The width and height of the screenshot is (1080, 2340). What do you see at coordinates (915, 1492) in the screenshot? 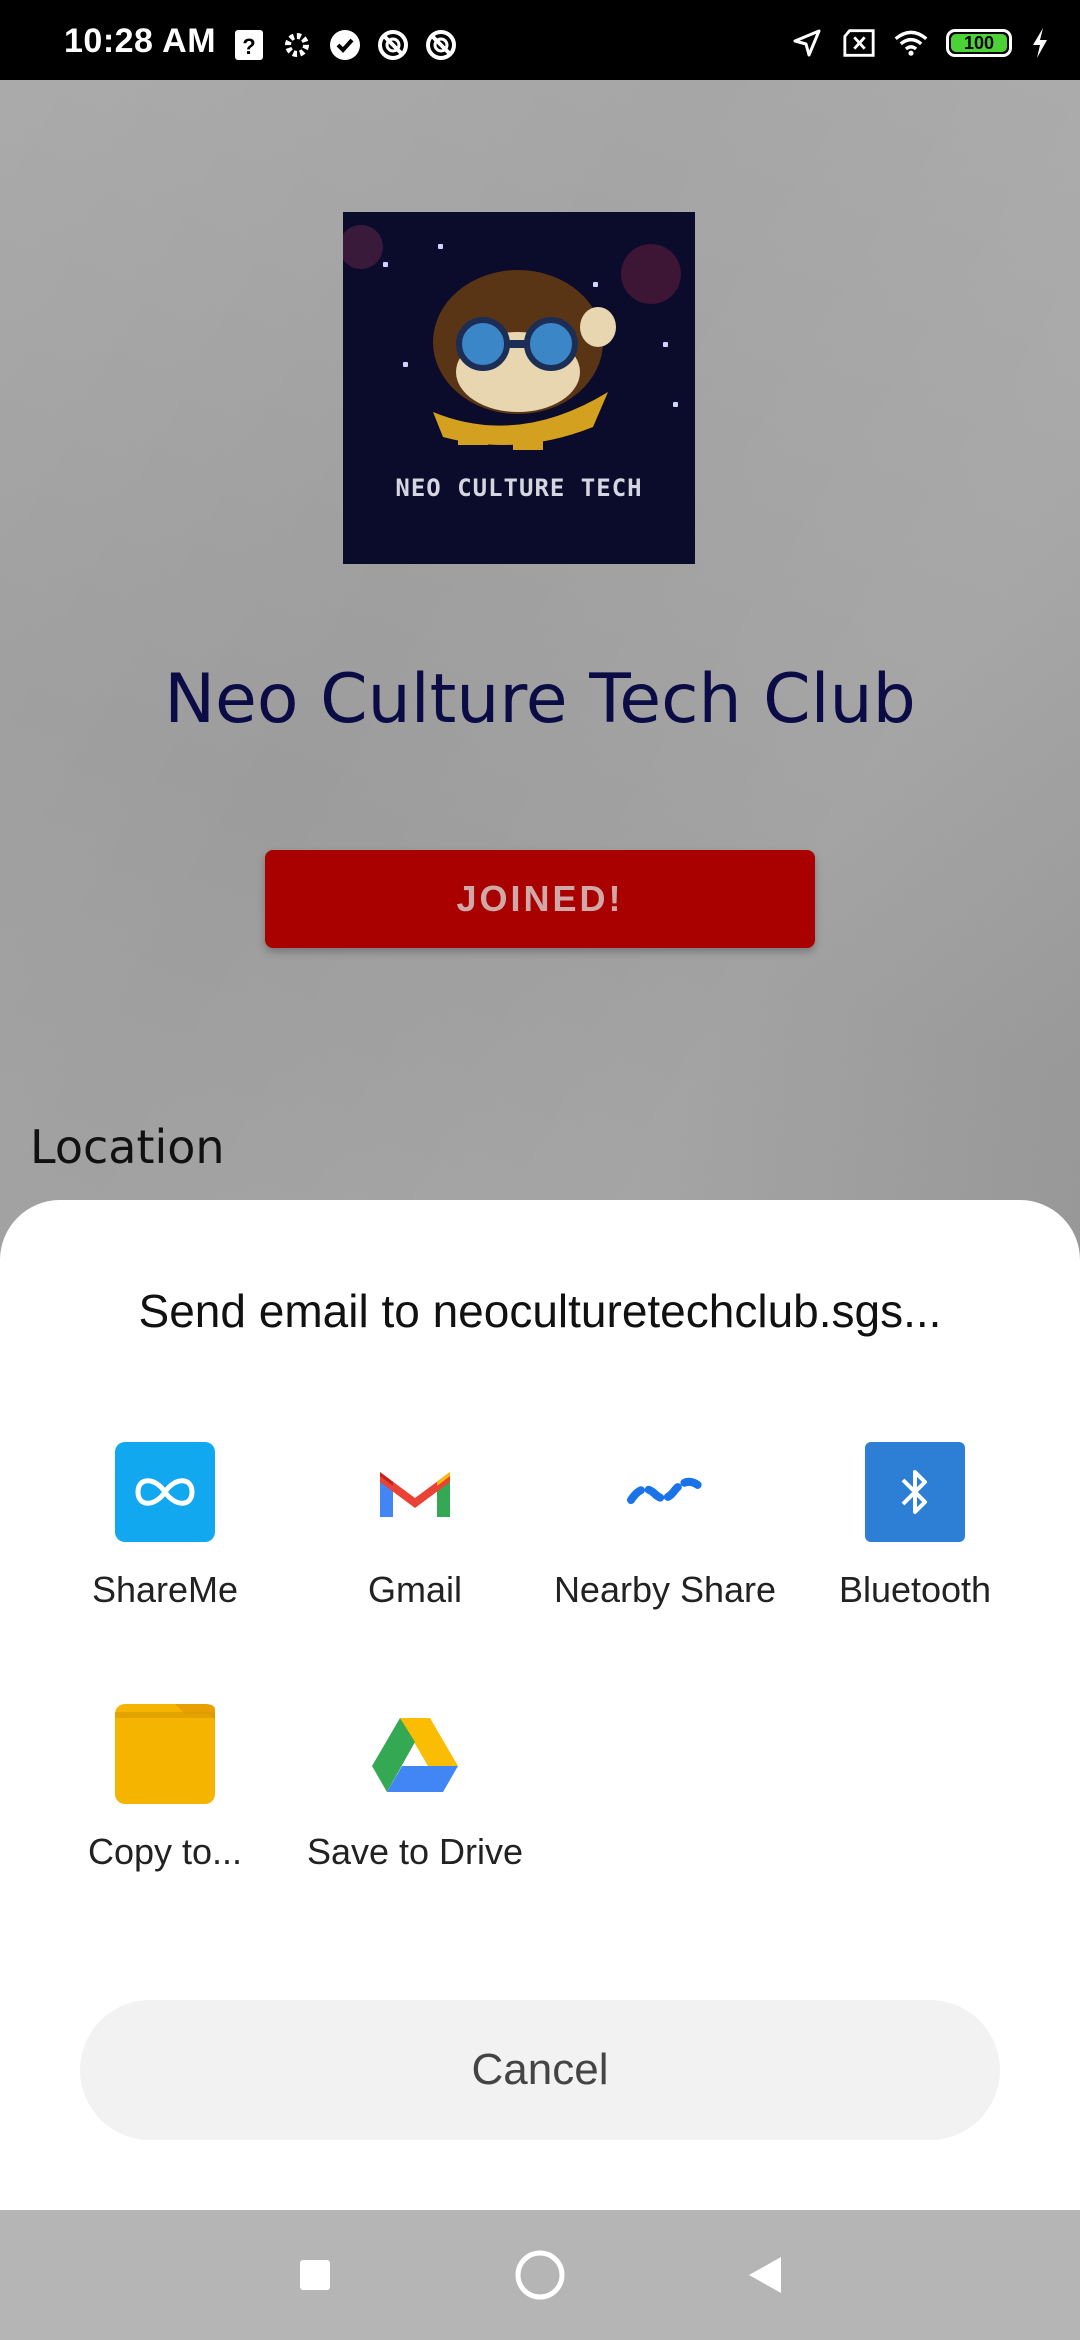
I see `bluetooth-icon` at bounding box center [915, 1492].